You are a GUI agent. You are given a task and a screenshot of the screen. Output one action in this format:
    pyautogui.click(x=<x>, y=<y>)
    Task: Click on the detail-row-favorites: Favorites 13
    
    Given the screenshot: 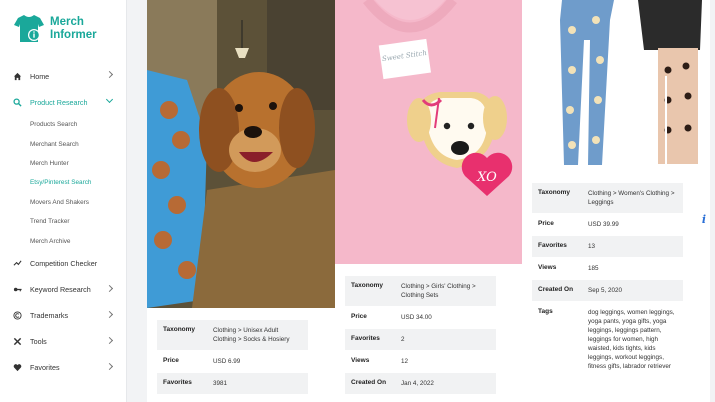 What is the action you would take?
    pyautogui.click(x=607, y=247)
    